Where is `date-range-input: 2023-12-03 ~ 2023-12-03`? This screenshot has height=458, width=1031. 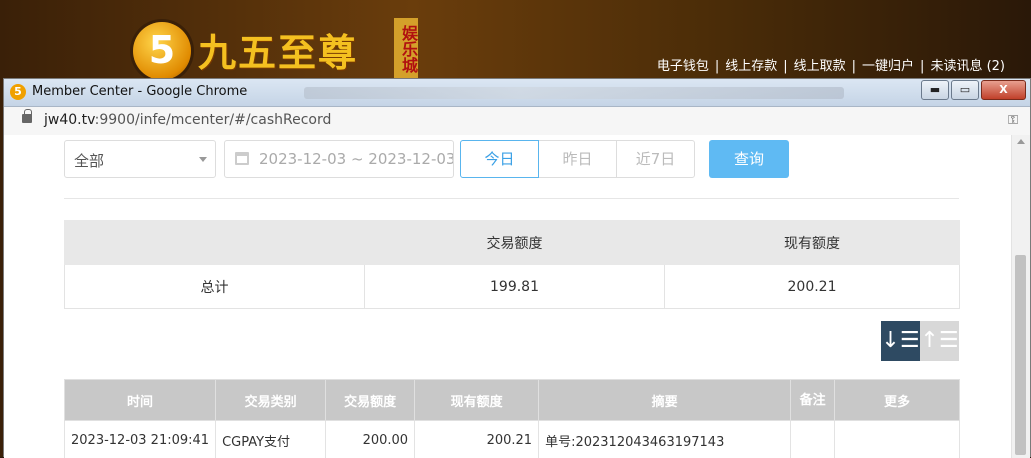
date-range-input: 2023-12-03 ~ 2023-12-03 is located at coordinates (339, 159).